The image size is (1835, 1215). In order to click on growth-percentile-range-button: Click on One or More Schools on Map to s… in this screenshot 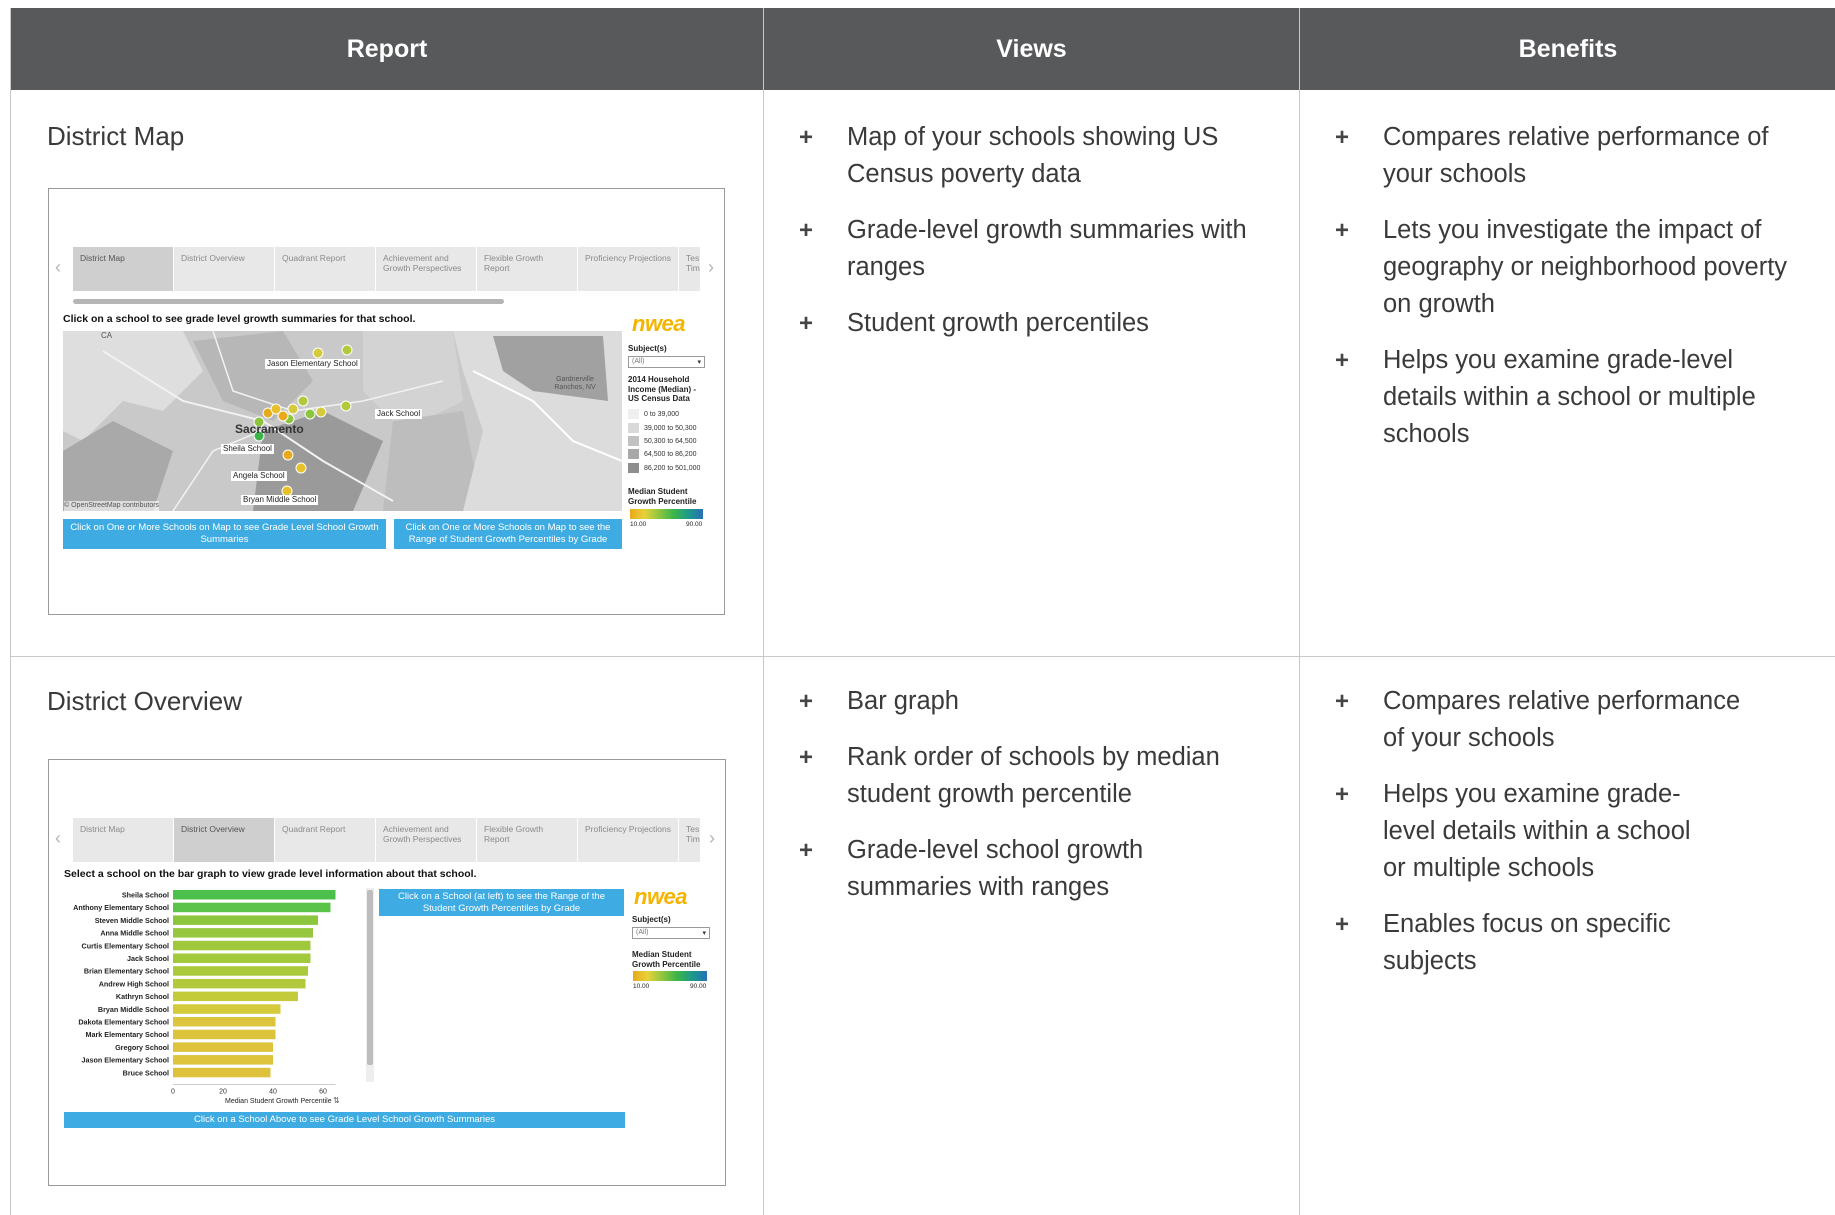, I will do `click(508, 534)`.